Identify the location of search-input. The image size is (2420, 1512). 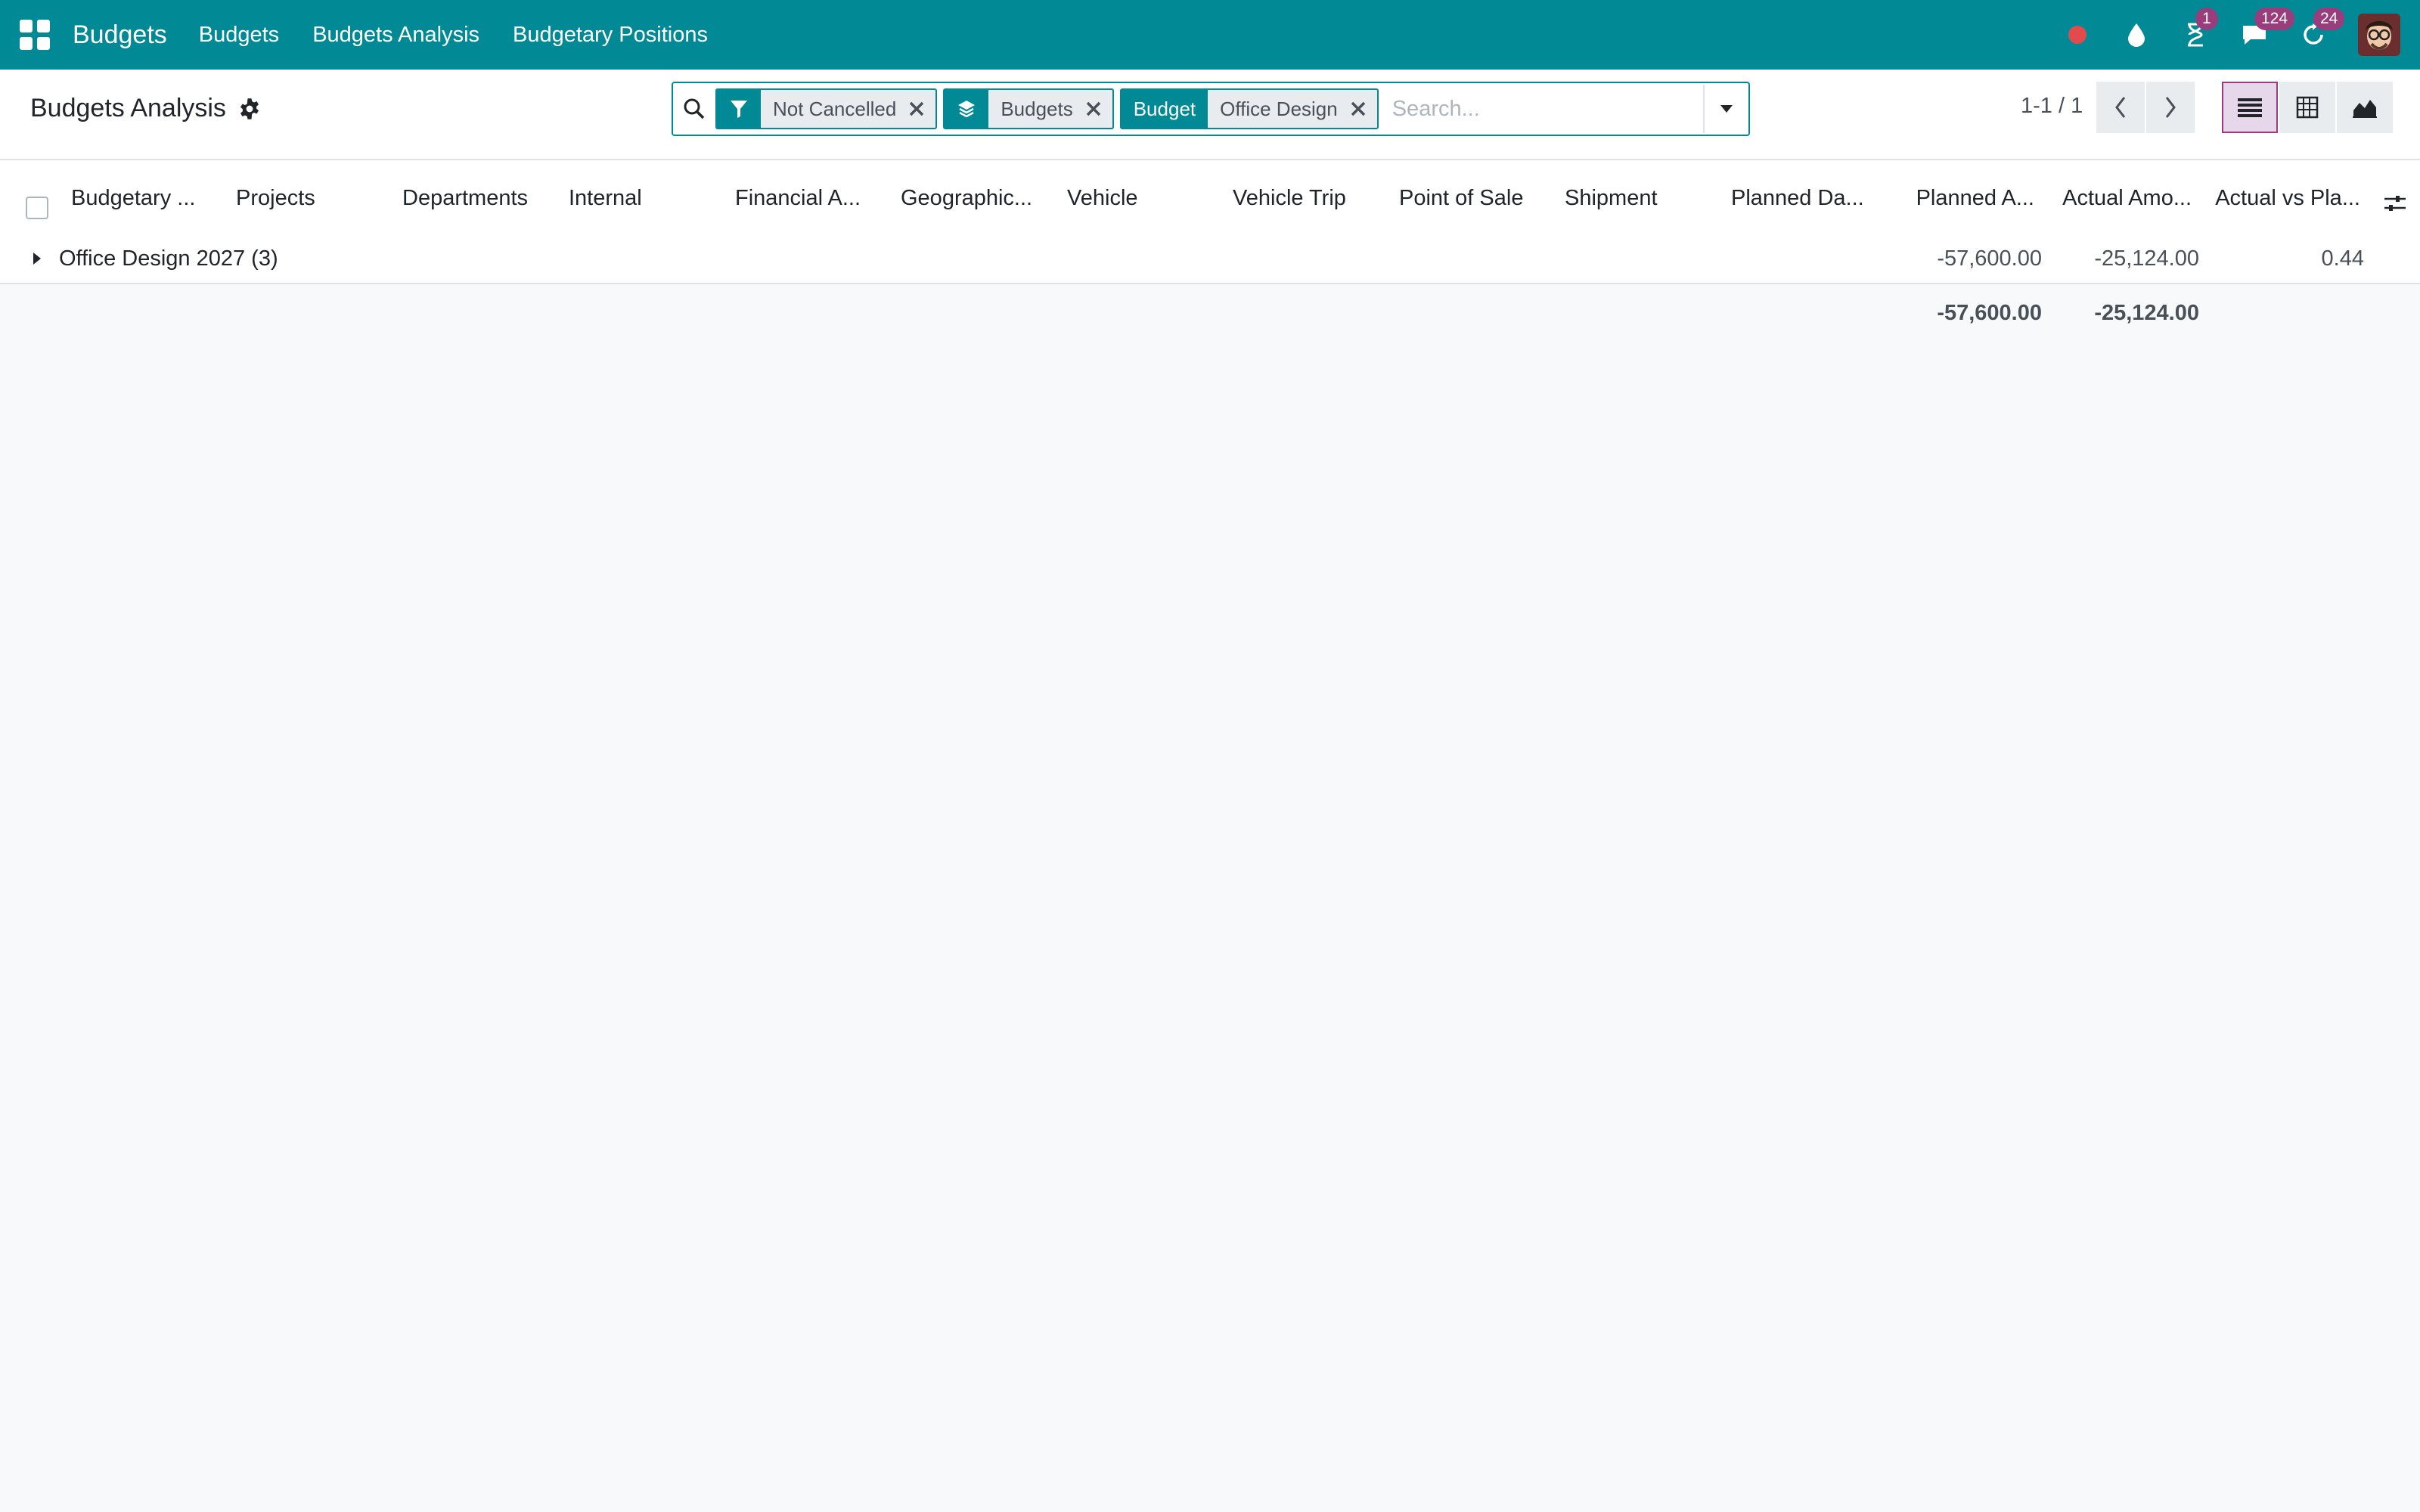
(1546, 109).